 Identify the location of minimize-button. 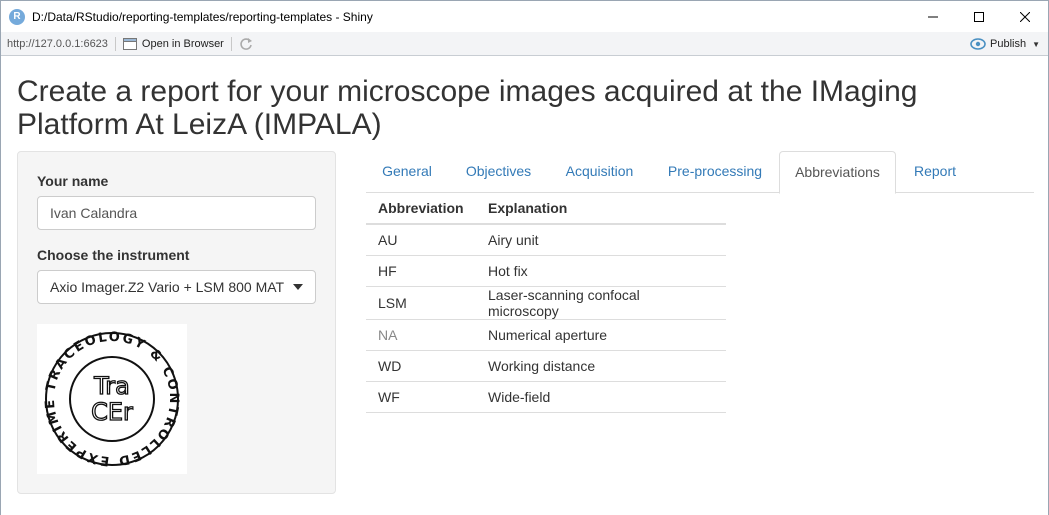
(933, 16).